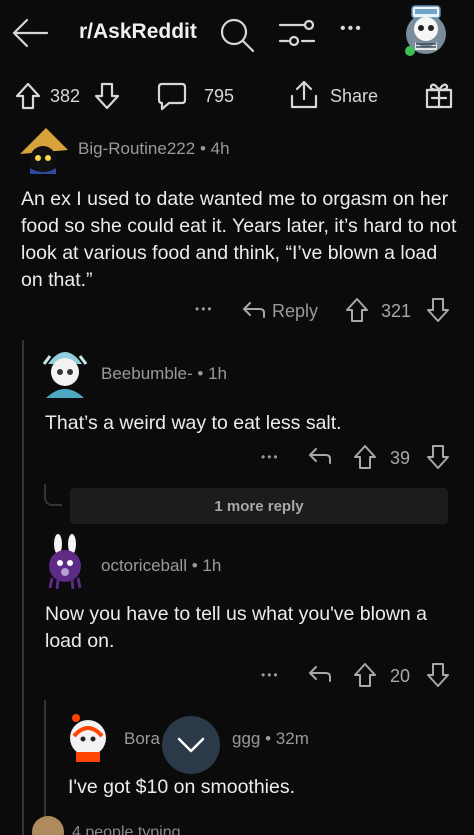  What do you see at coordinates (400, 458) in the screenshot?
I see `comment-score: 39` at bounding box center [400, 458].